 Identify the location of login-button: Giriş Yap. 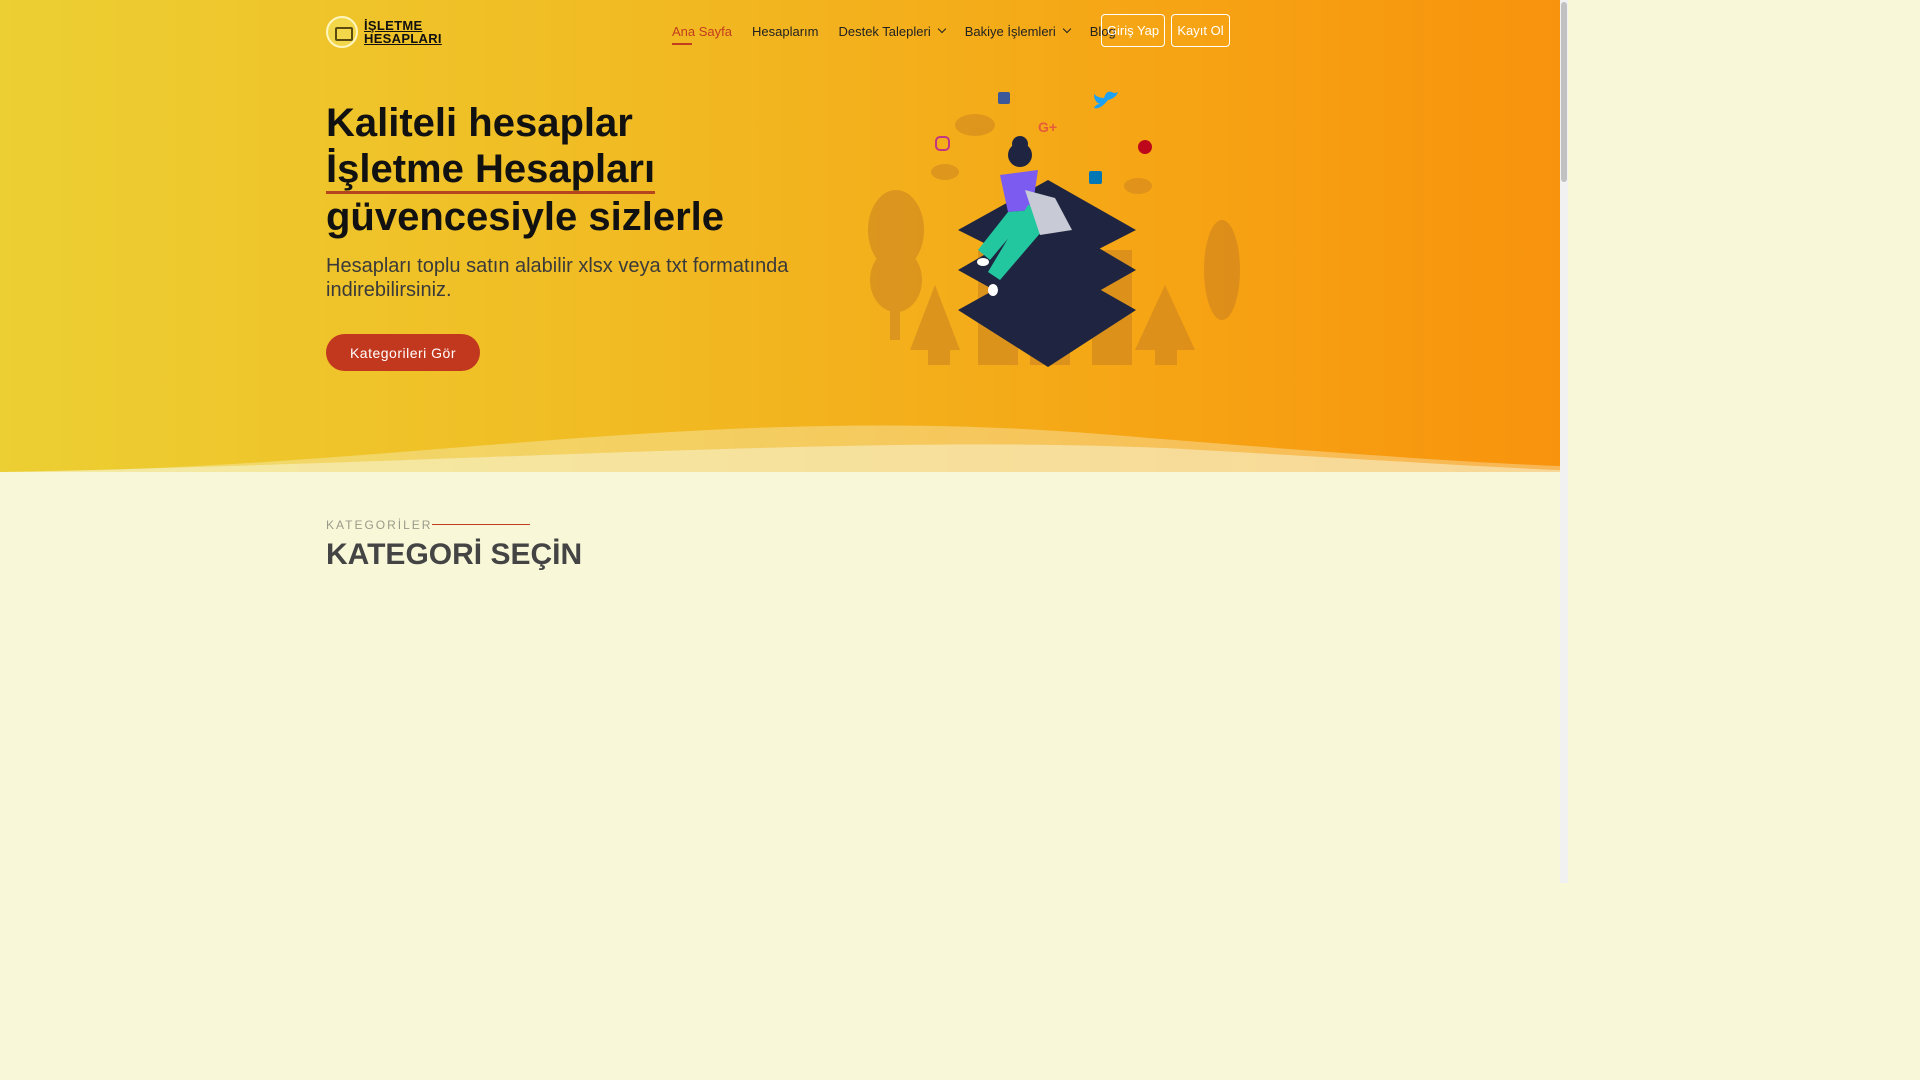
(1133, 30).